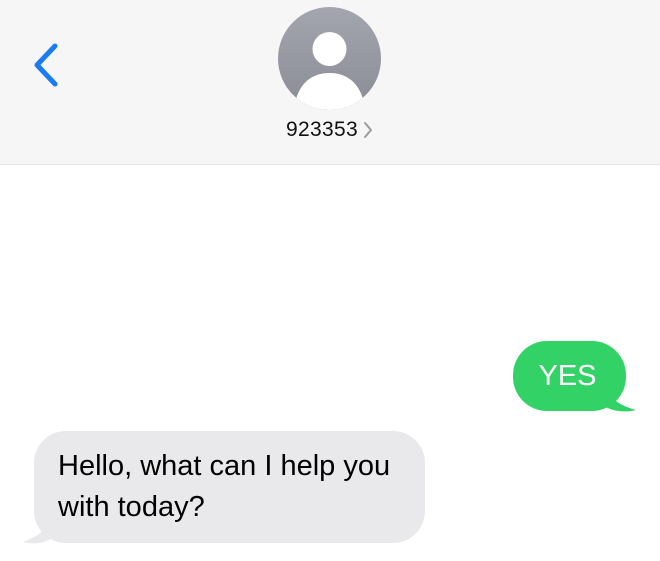  I want to click on message-text: YES, so click(567, 375).